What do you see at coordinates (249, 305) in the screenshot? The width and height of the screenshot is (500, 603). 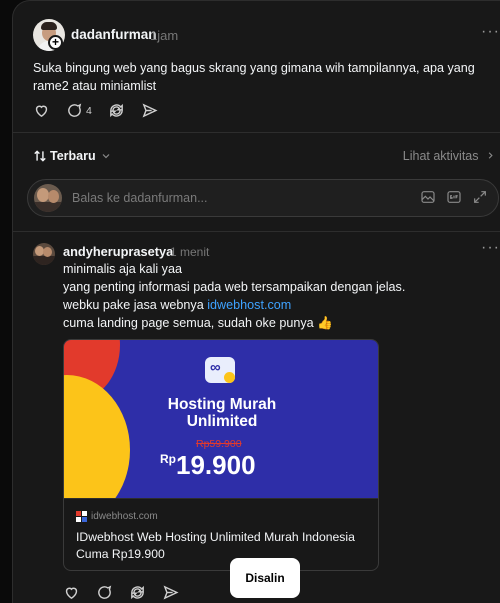 I see `reply-link: idwebhost.com` at bounding box center [249, 305].